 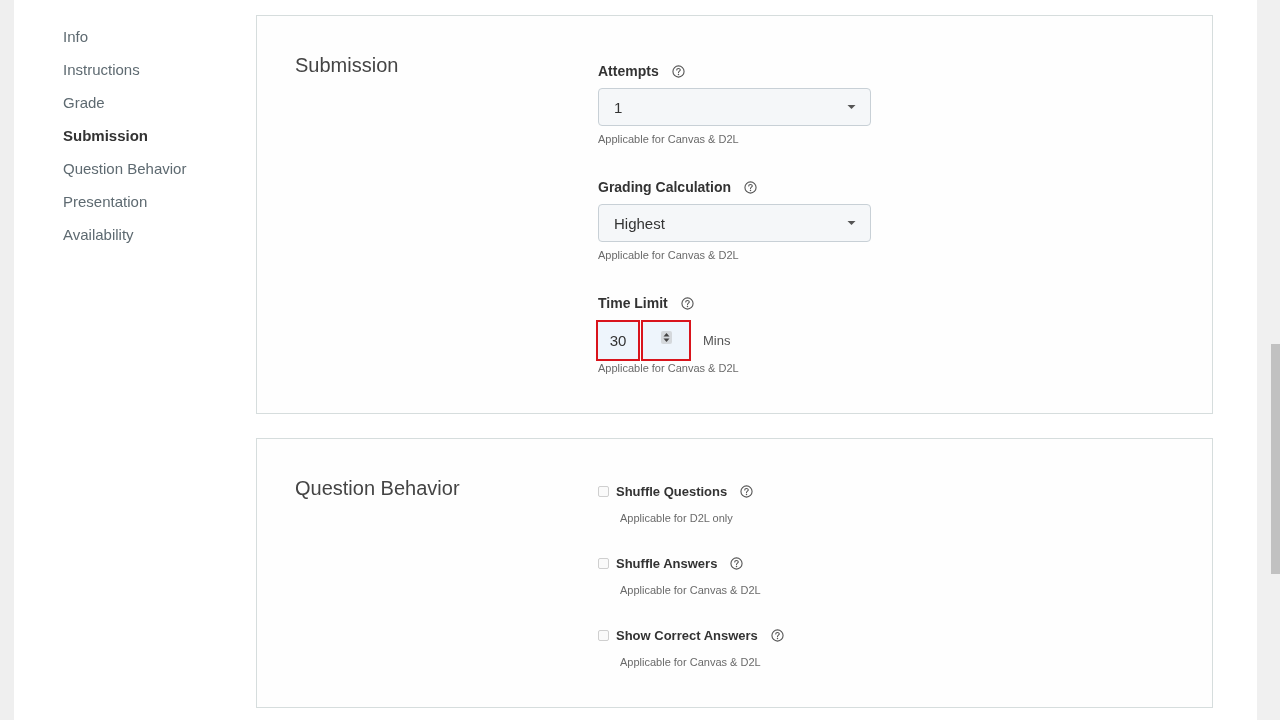 What do you see at coordinates (676, 518) in the screenshot?
I see `field-hint: Applicable for D2L only` at bounding box center [676, 518].